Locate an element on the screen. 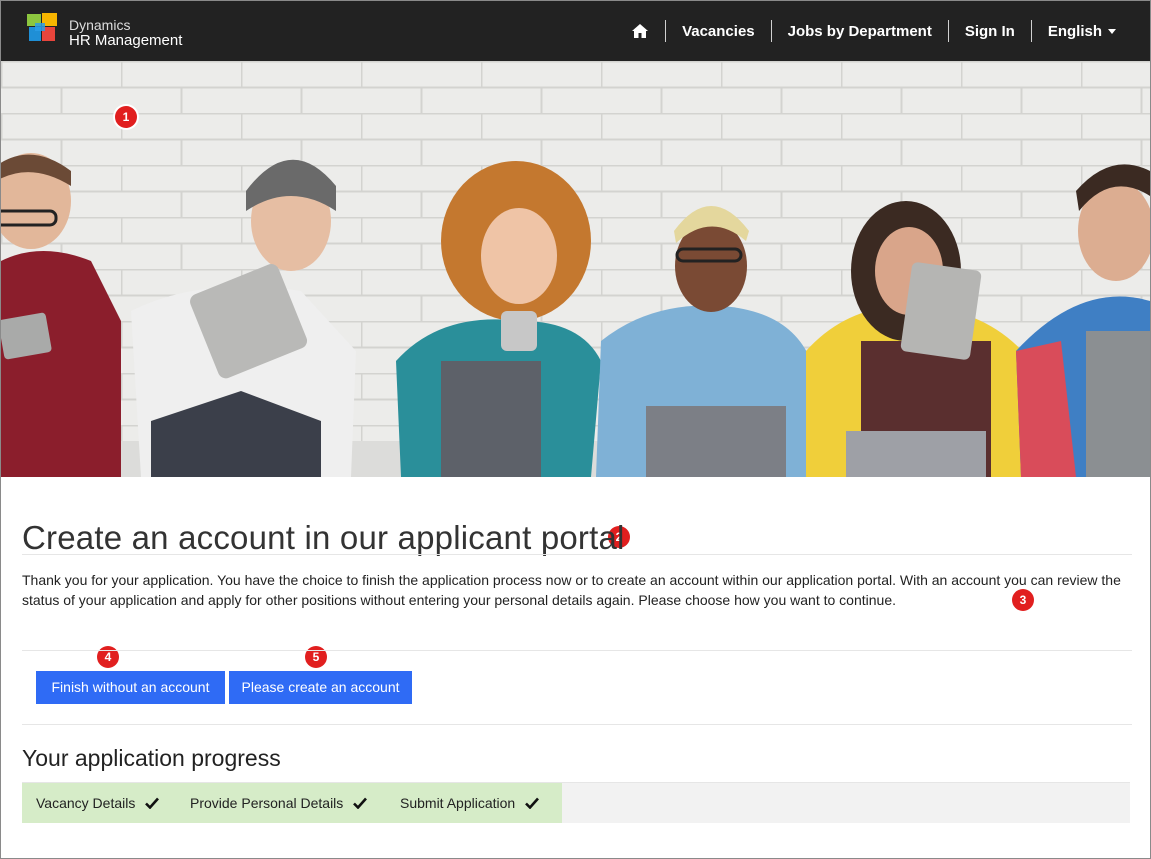 The width and height of the screenshot is (1151, 859). progress-heading: Your application progress is located at coordinates (151, 758).